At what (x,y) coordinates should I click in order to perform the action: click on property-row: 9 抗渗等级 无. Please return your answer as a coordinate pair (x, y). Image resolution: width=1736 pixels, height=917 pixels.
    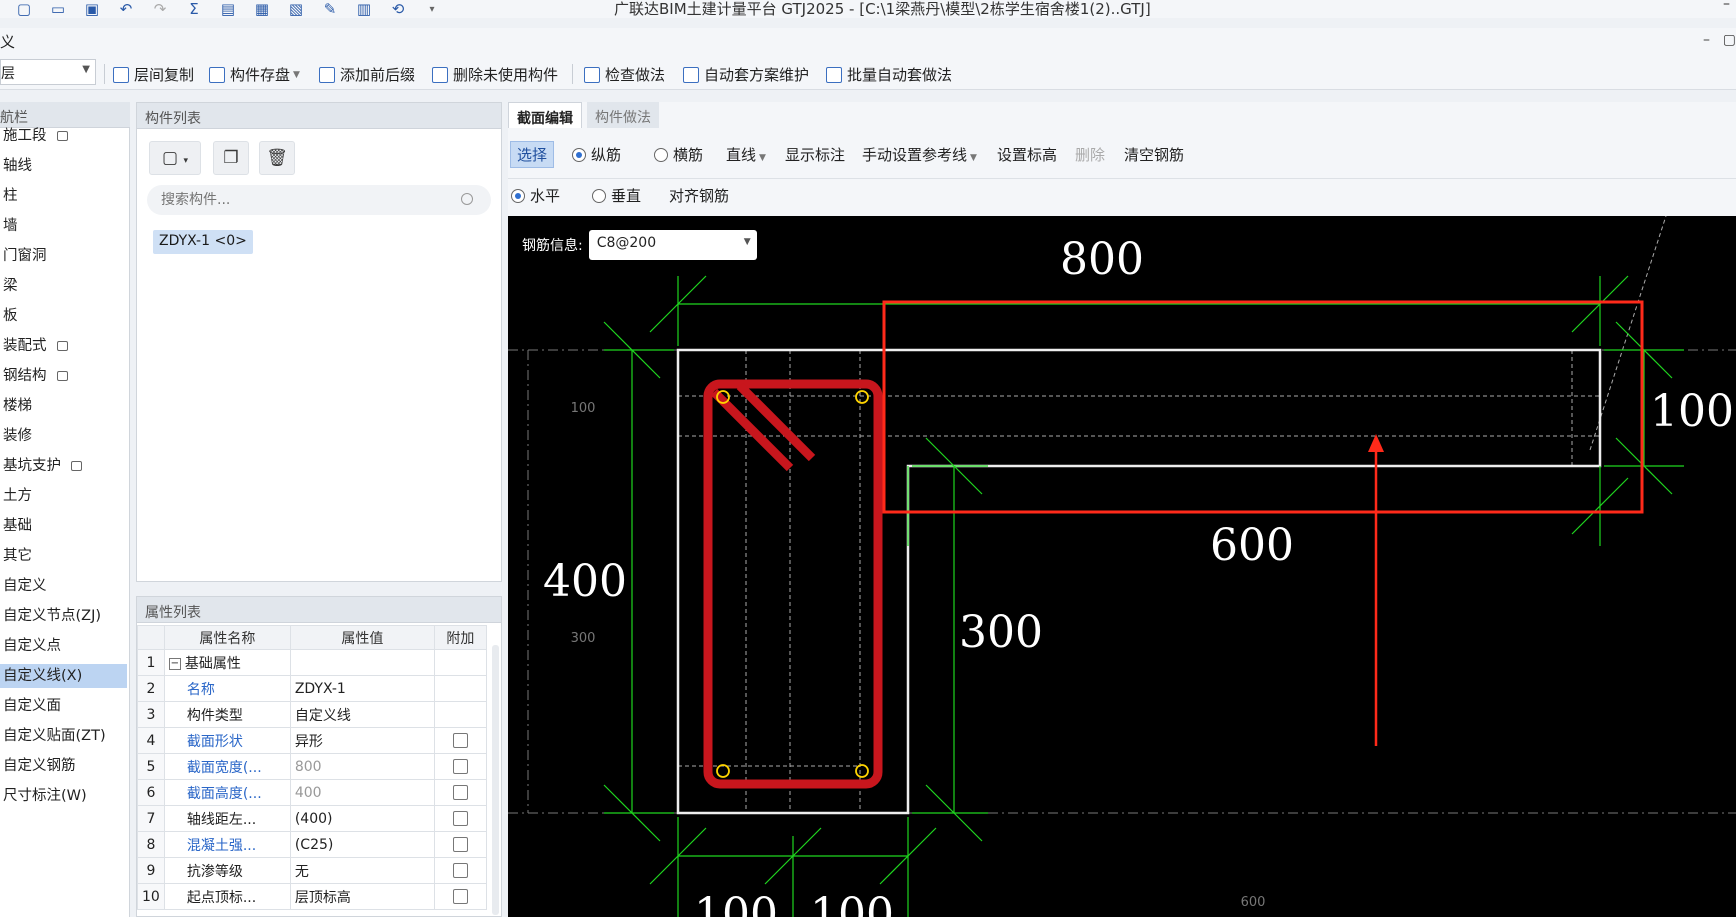
    Looking at the image, I should click on (312, 870).